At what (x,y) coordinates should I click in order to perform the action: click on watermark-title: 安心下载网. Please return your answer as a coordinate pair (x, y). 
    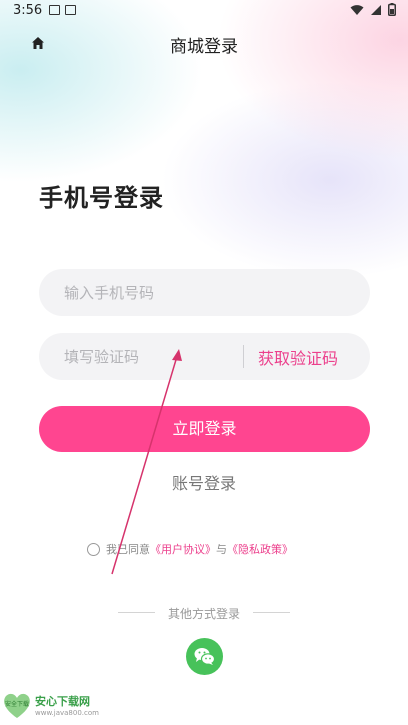
    Looking at the image, I should click on (62, 701).